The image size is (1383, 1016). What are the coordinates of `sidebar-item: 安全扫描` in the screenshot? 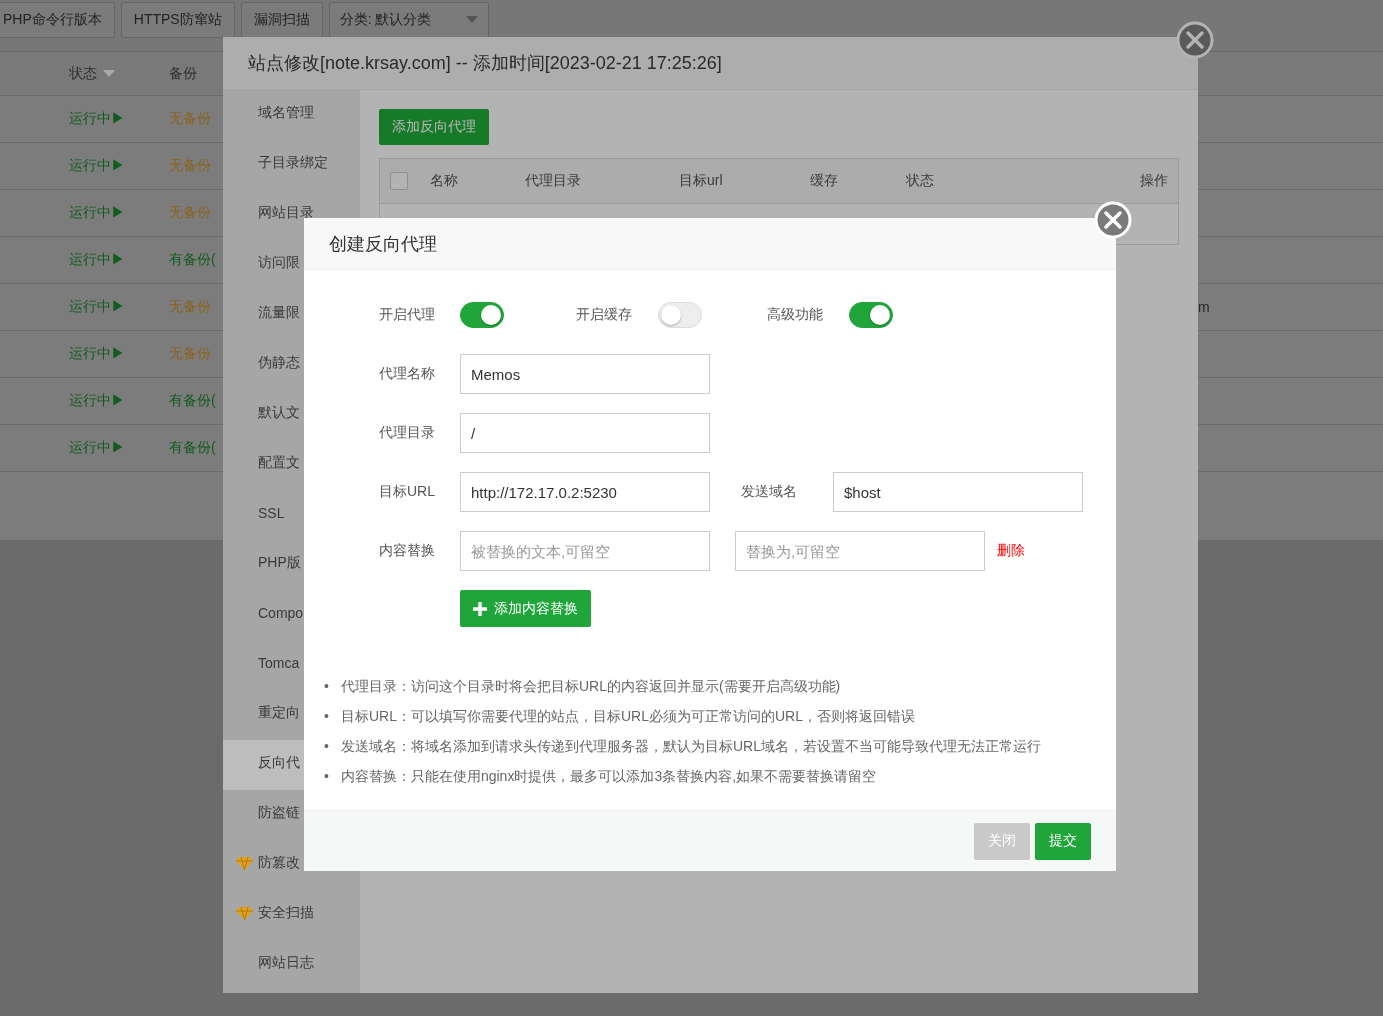 It's located at (291, 915).